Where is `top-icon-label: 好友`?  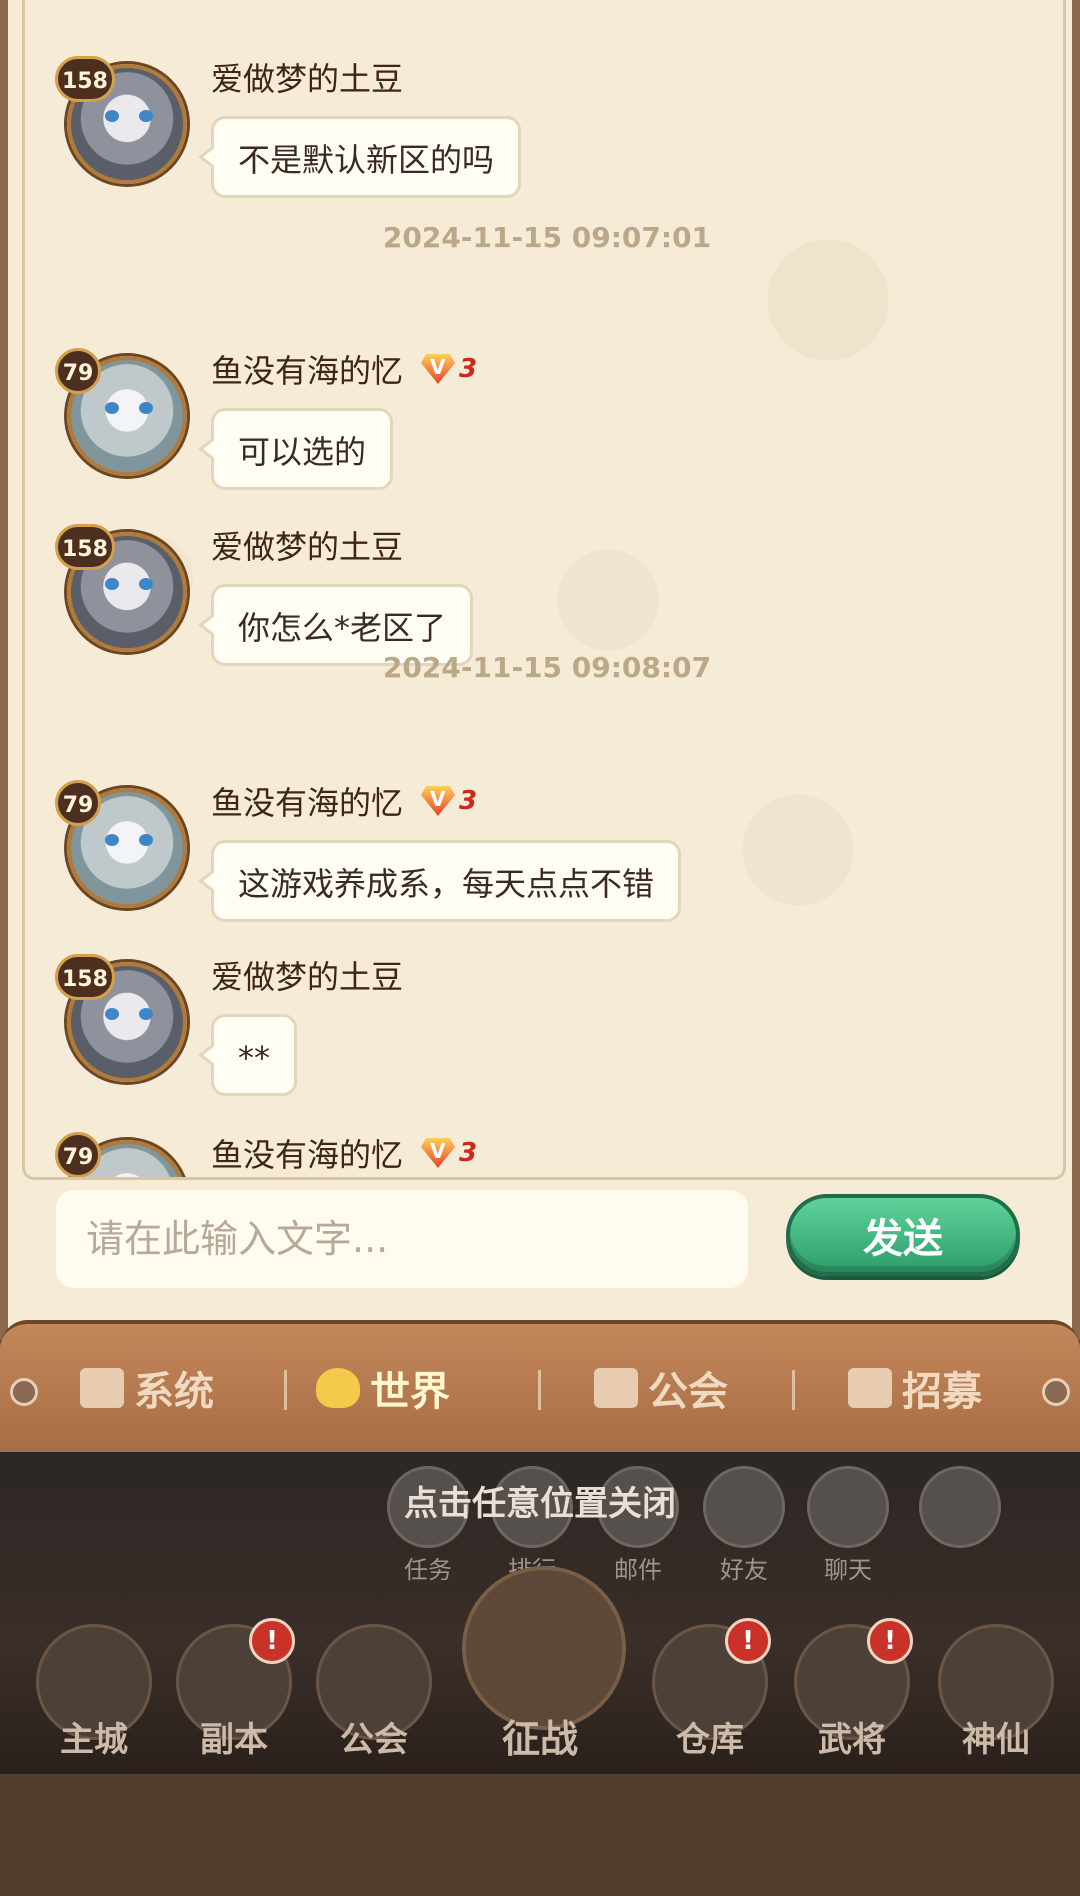 top-icon-label: 好友 is located at coordinates (744, 1570).